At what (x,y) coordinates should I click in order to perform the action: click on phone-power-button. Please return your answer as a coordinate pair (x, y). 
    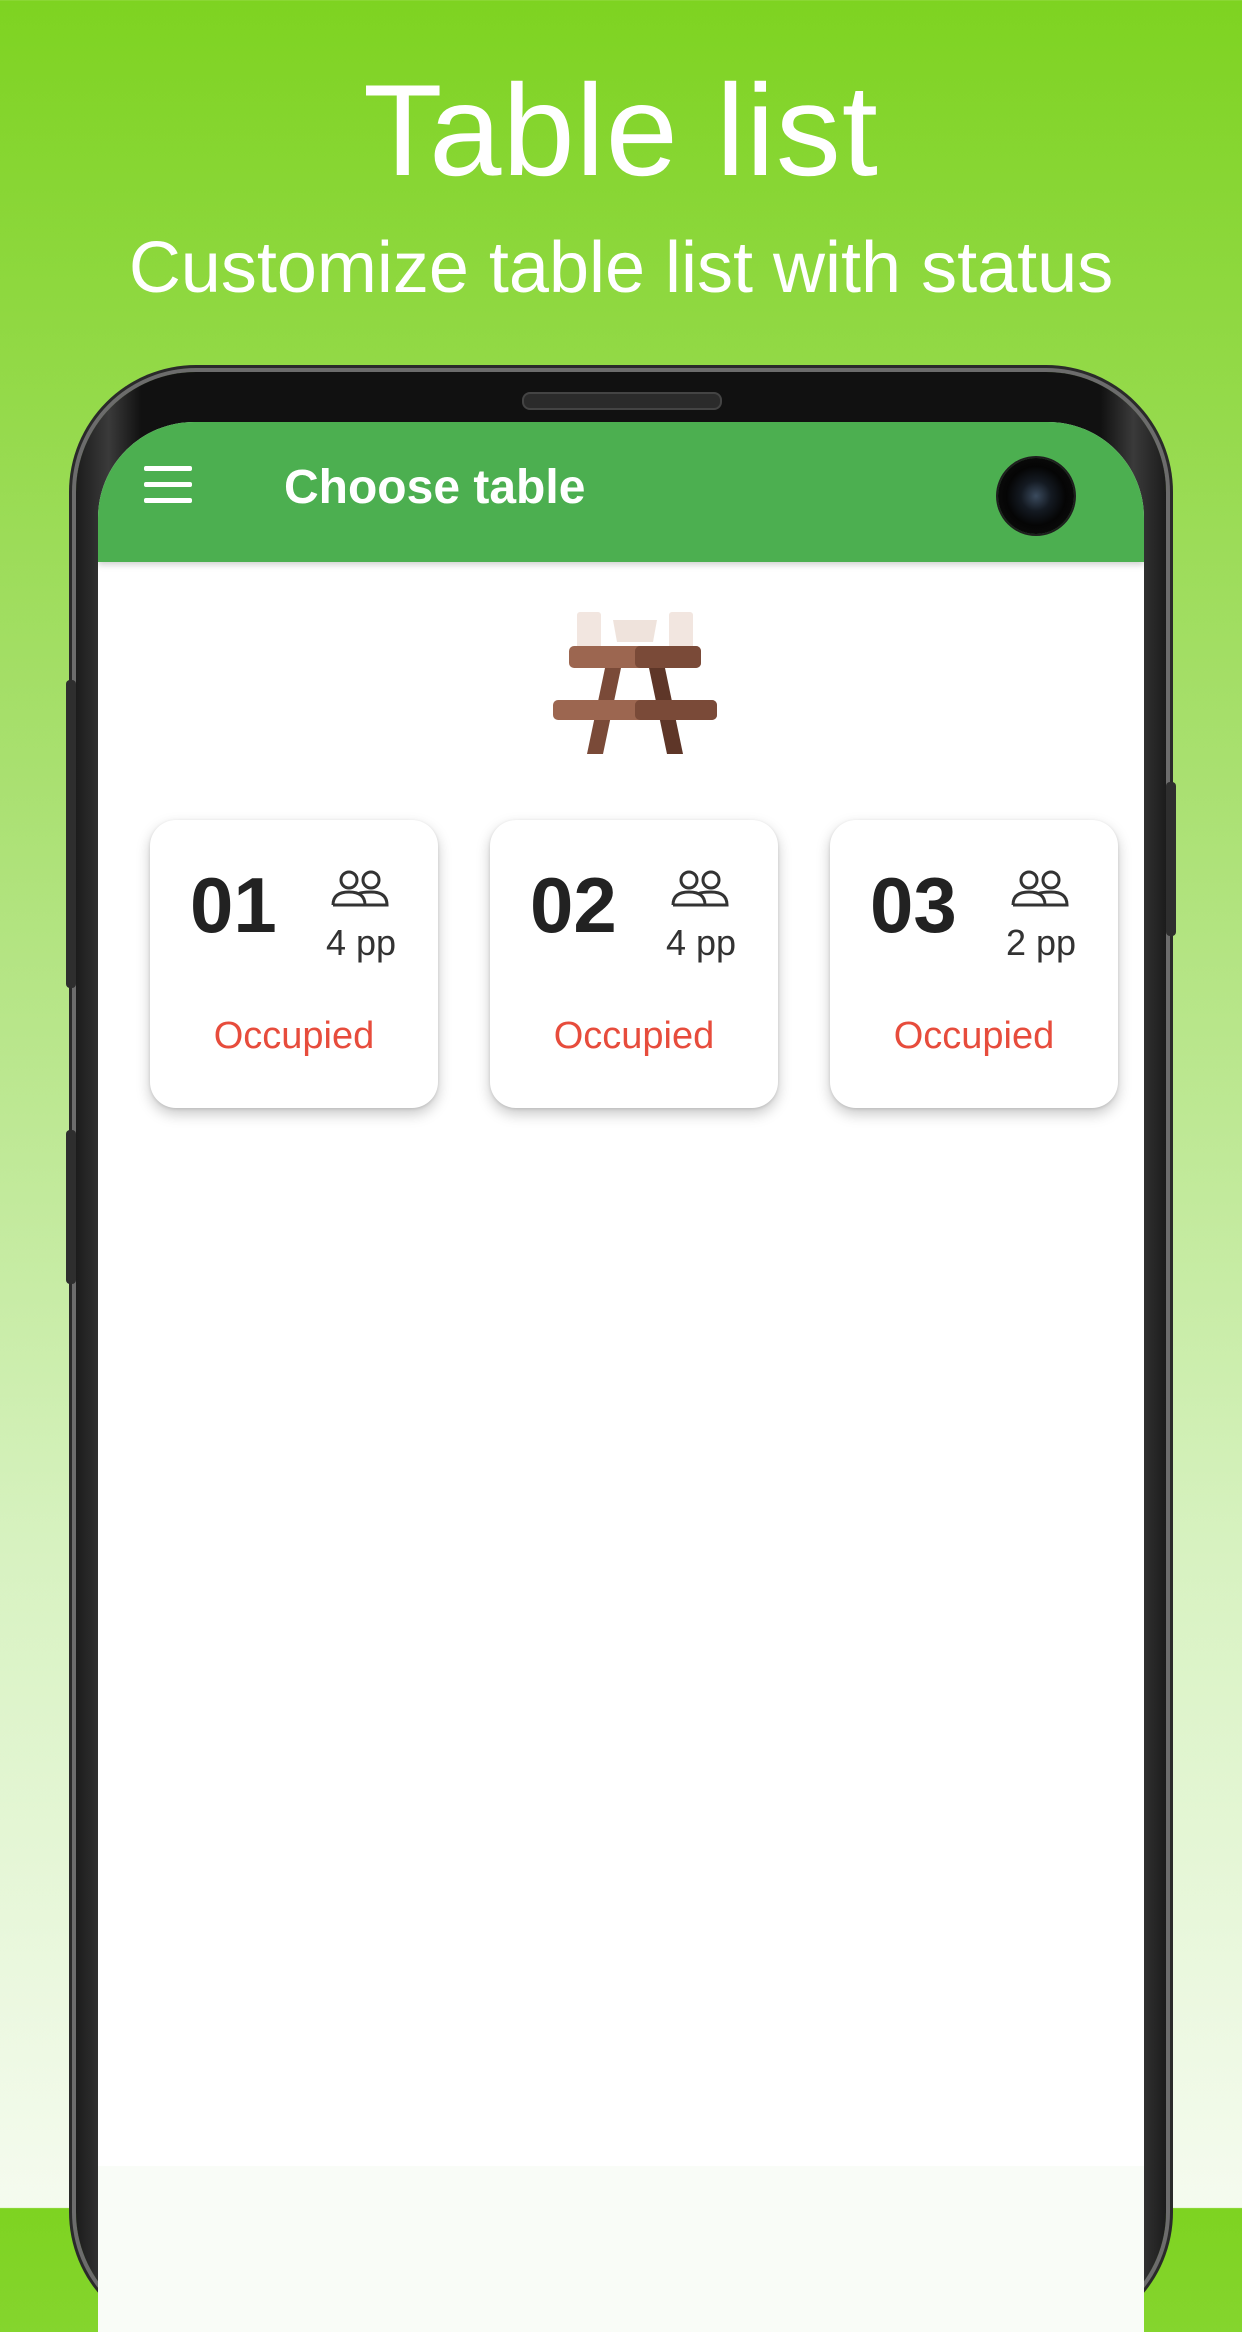
    Looking at the image, I should click on (1171, 859).